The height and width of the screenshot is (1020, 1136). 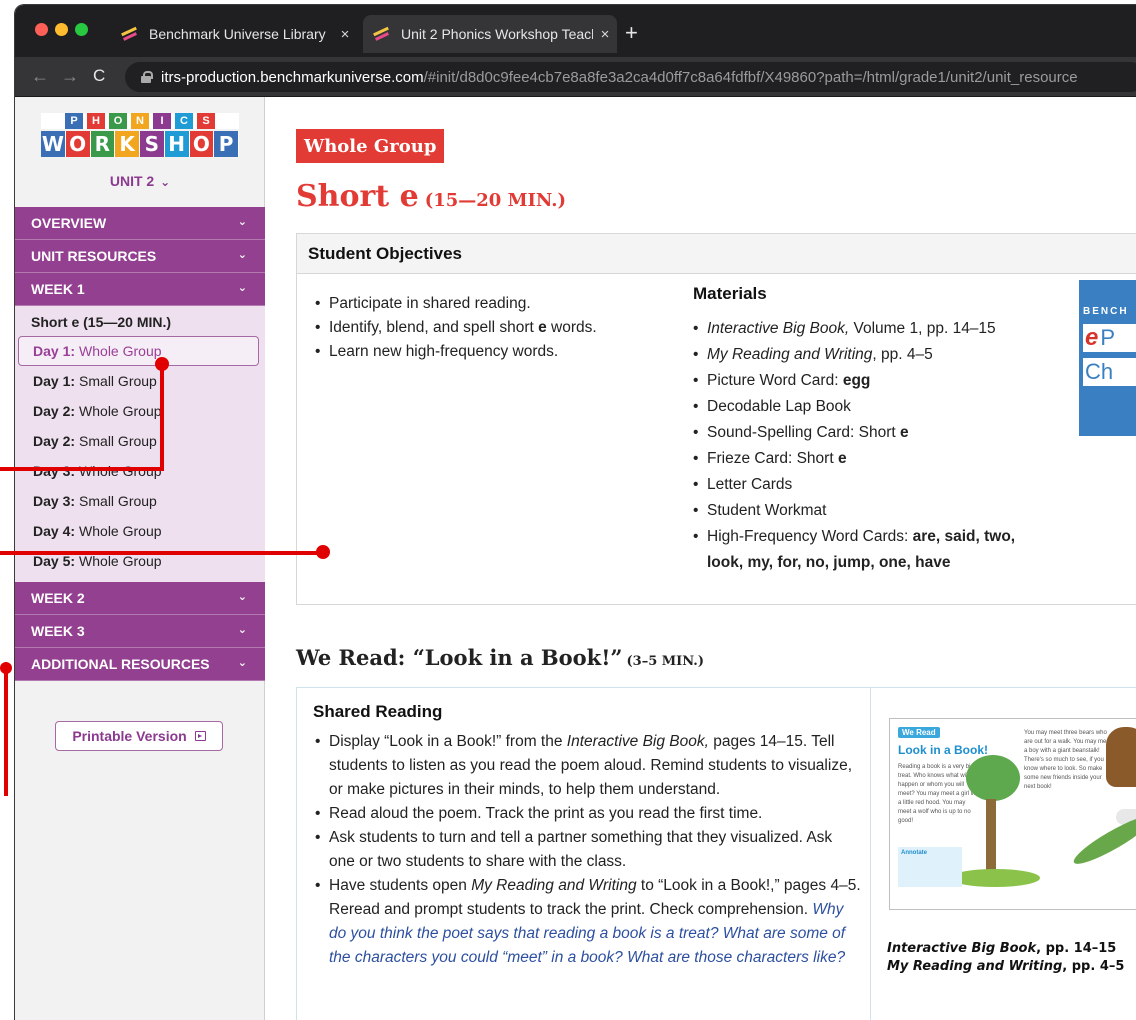 I want to click on minimize-window-button, so click(x=61, y=29).